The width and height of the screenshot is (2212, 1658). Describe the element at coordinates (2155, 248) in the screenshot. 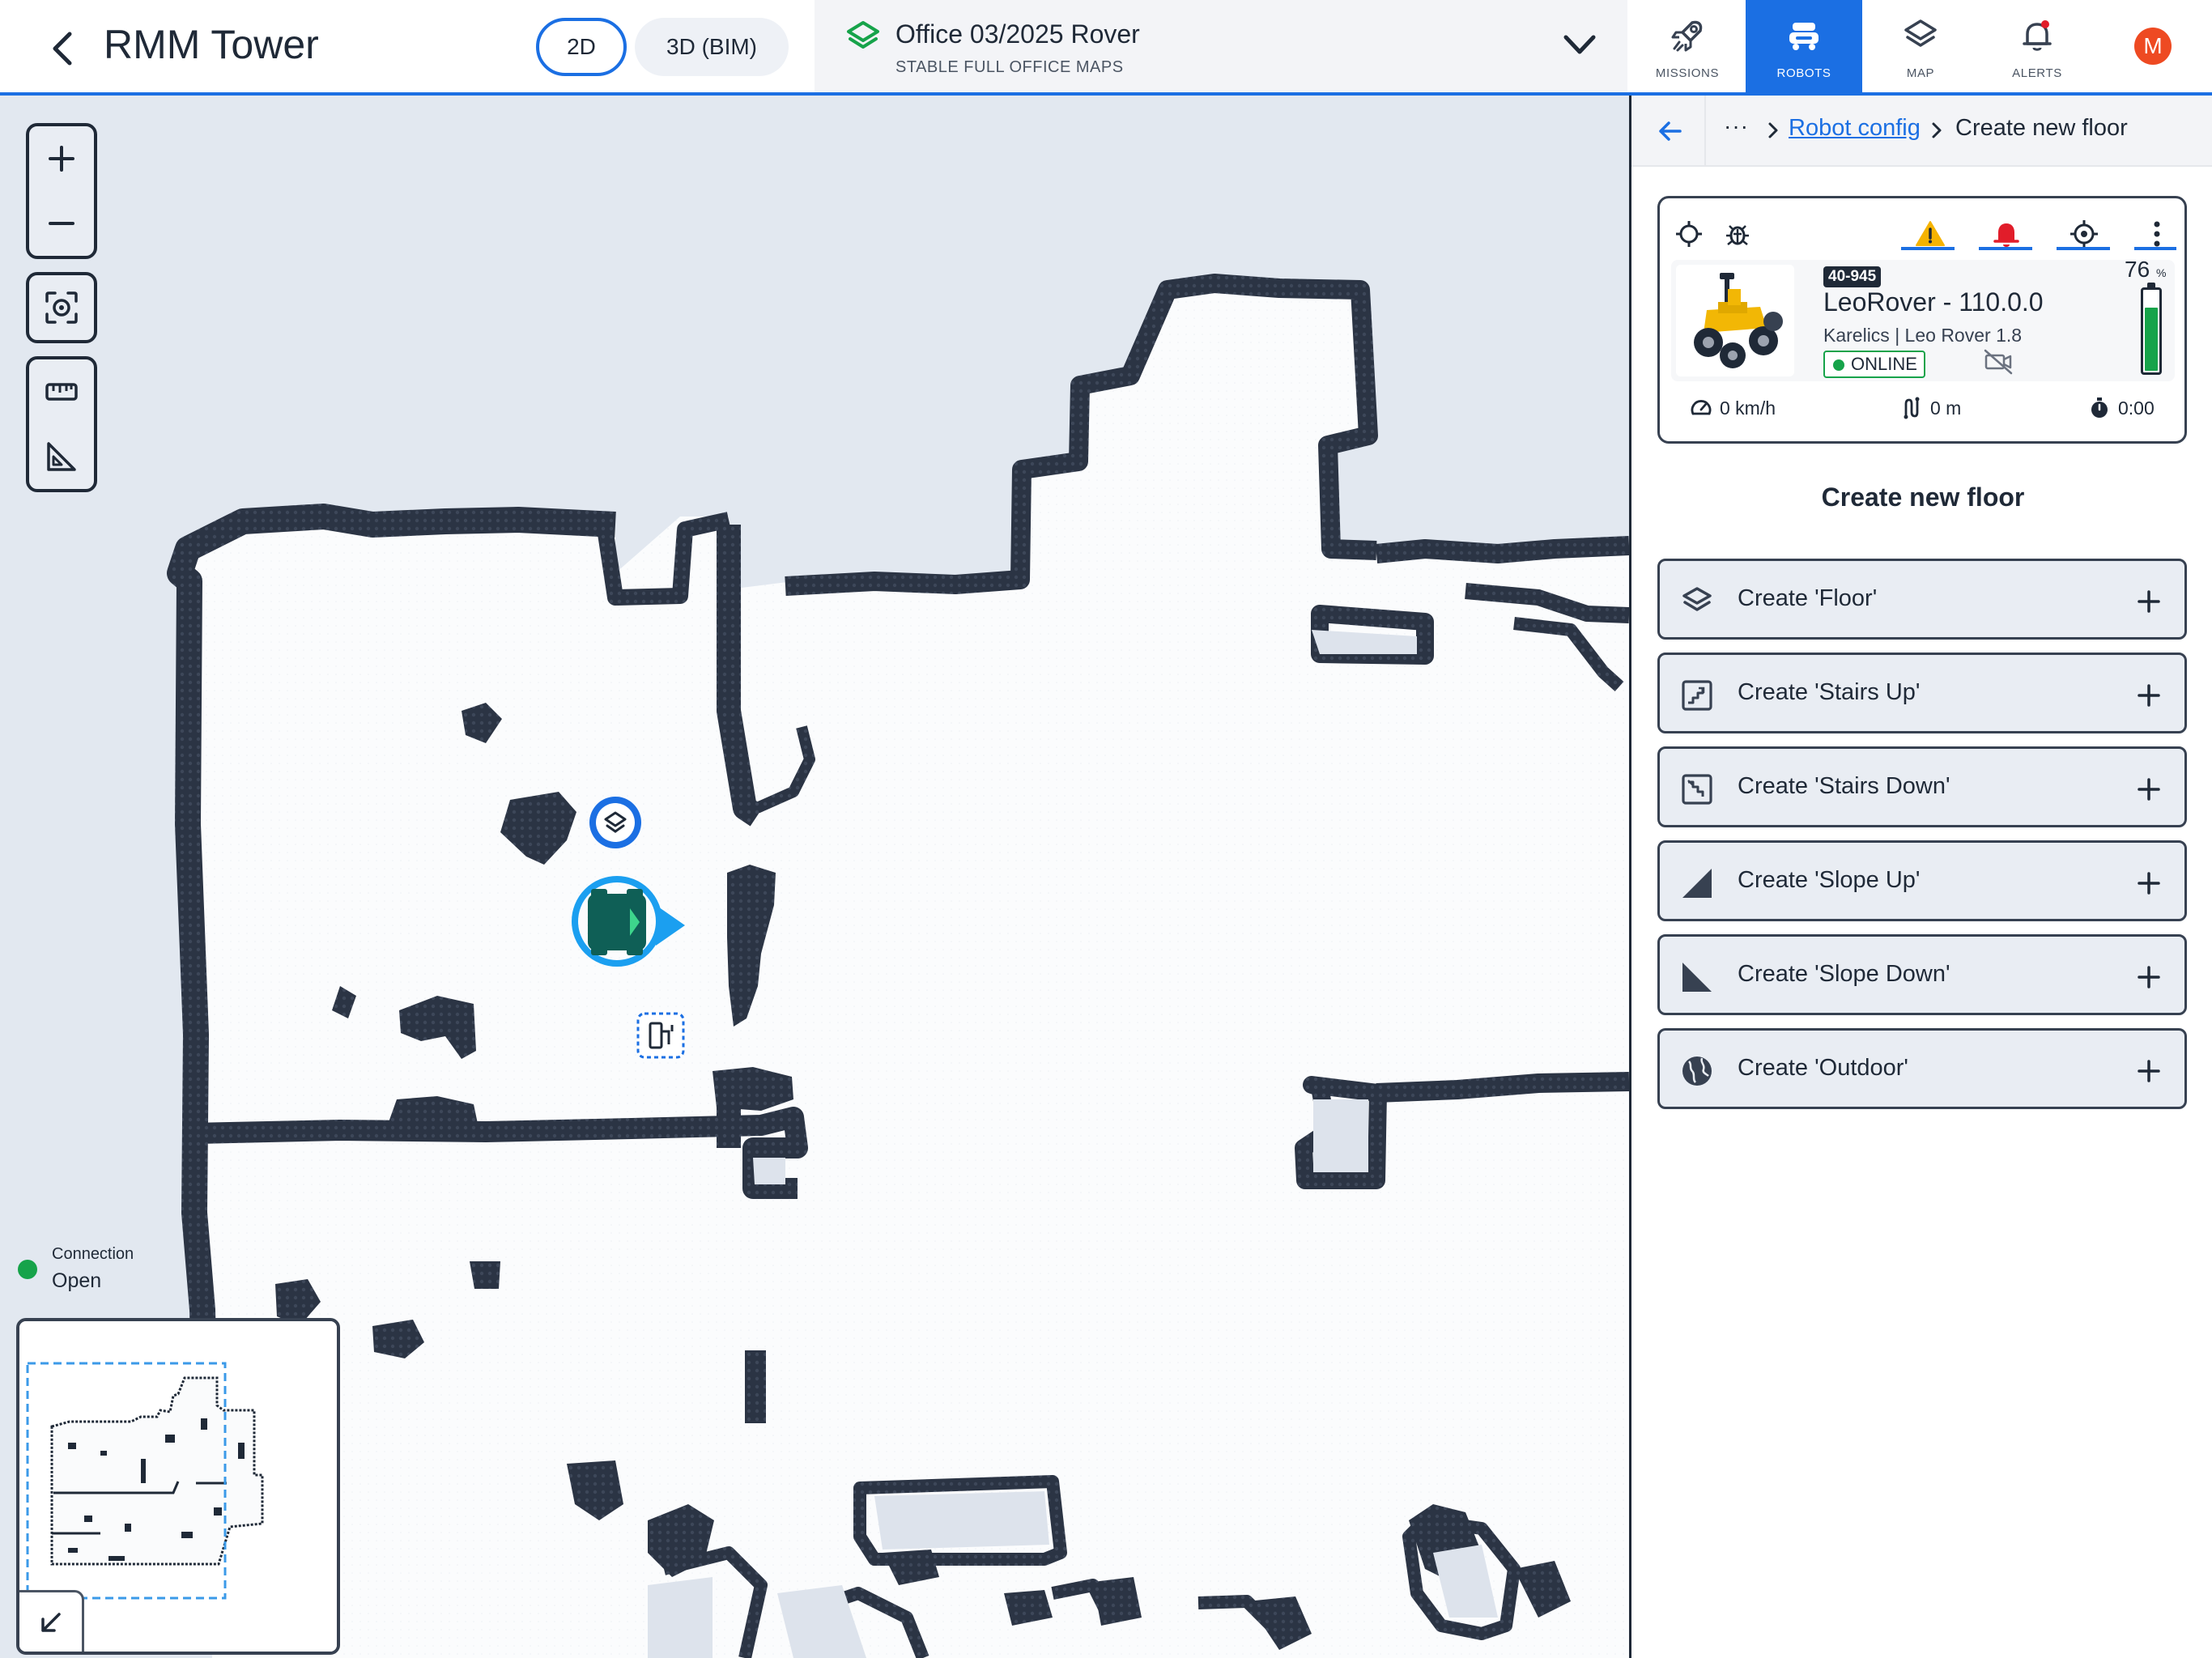

I see `more-tab-indicator` at that location.